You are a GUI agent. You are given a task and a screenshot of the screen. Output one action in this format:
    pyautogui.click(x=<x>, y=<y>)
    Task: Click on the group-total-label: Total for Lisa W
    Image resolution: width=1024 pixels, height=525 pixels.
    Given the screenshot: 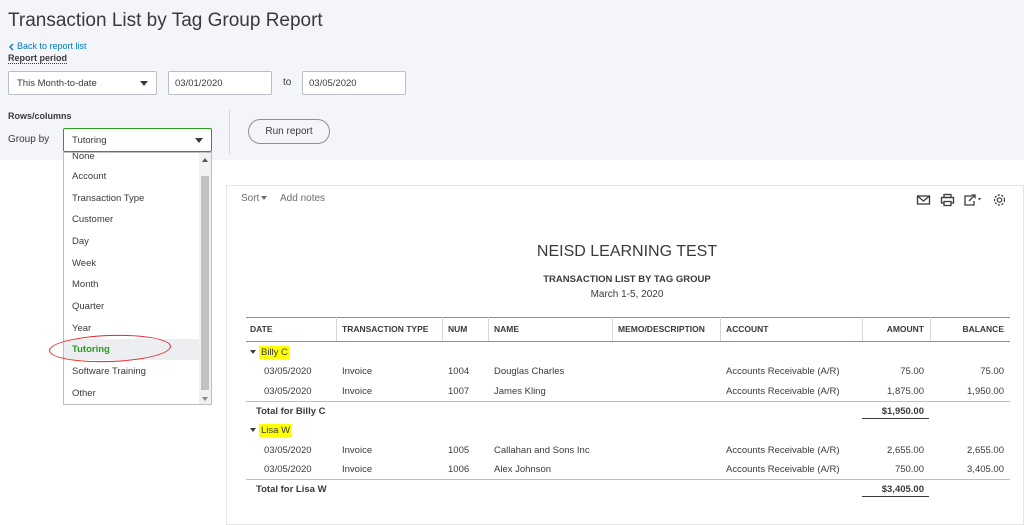 What is the action you would take?
    pyautogui.click(x=291, y=489)
    